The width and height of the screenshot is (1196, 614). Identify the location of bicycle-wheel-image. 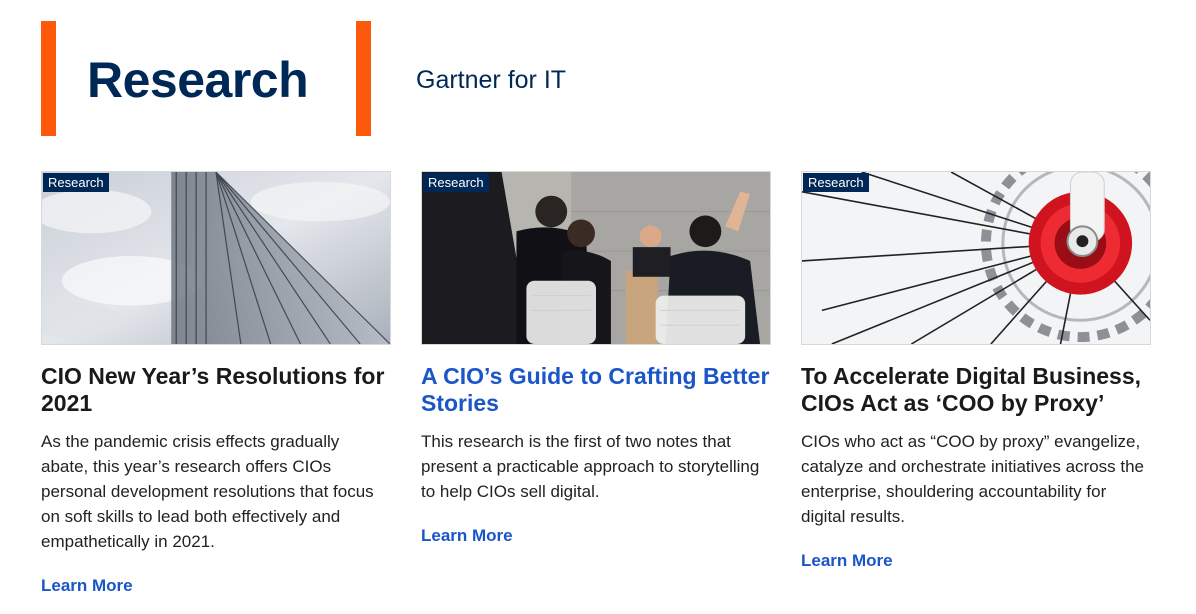
(976, 258).